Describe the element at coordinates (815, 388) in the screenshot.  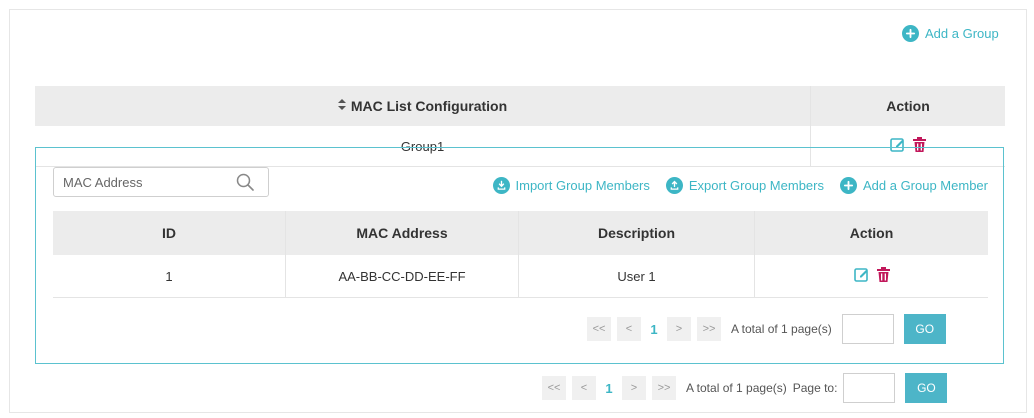
I see `page-to-label: Page to:` at that location.